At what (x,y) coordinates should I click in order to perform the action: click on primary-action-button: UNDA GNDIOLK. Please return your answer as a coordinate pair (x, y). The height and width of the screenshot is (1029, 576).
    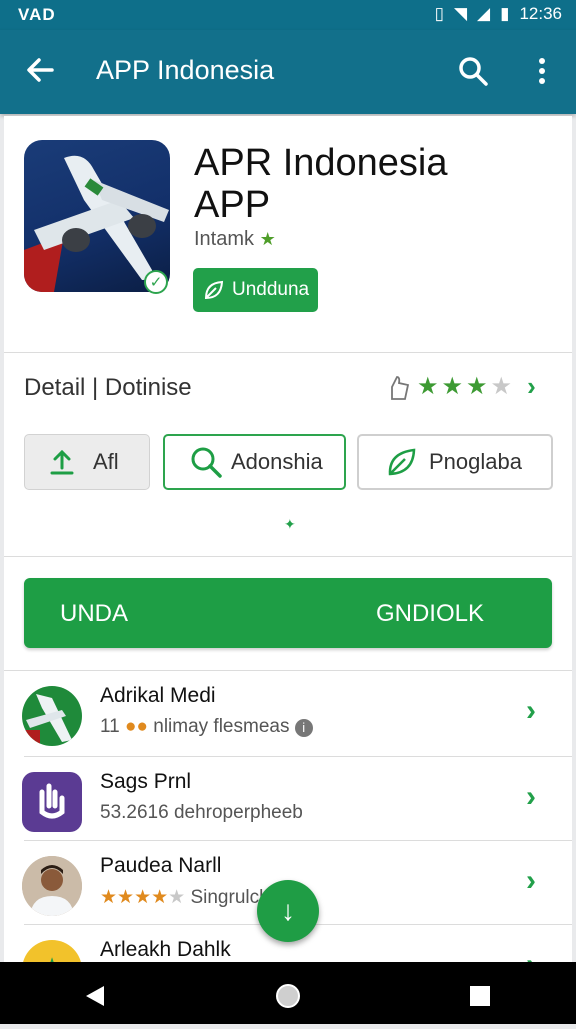
    Looking at the image, I should click on (288, 613).